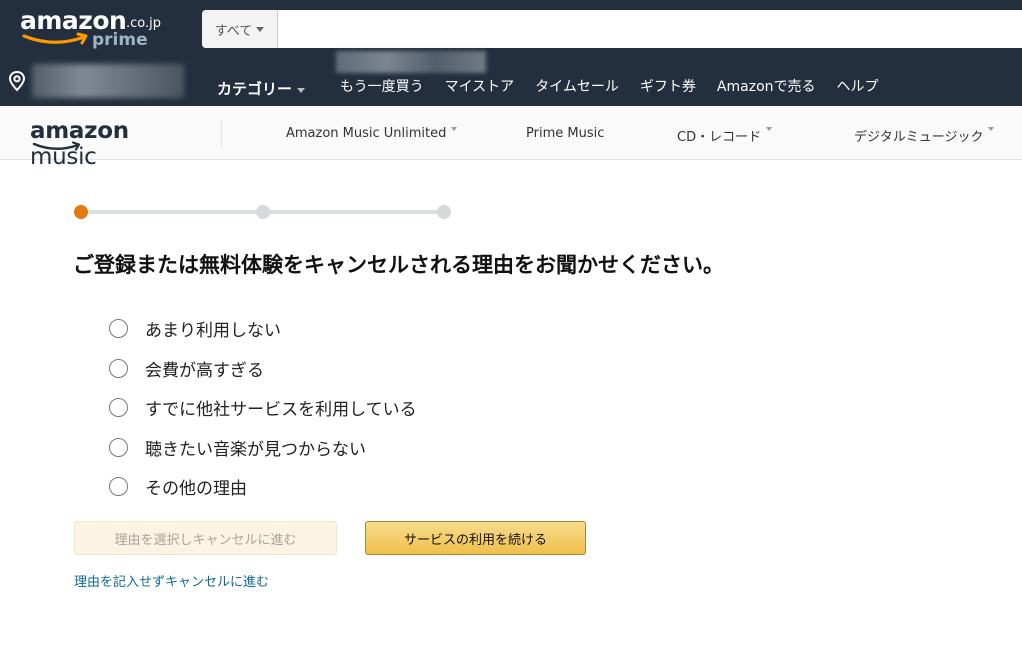  What do you see at coordinates (620, 86) in the screenshot?
I see `header-nav-links: もう一度買う マイストア タイムセール ギフト券 Amazonで売る ヘルプ` at bounding box center [620, 86].